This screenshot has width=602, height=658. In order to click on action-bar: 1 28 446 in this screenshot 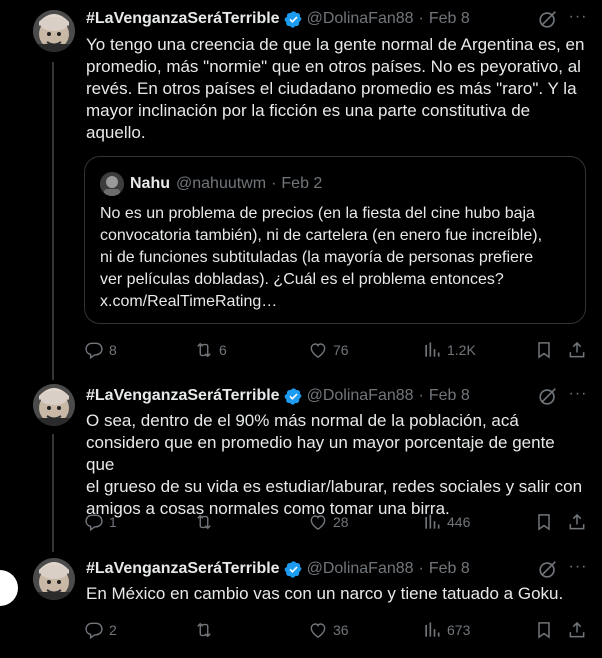, I will do `click(337, 522)`.